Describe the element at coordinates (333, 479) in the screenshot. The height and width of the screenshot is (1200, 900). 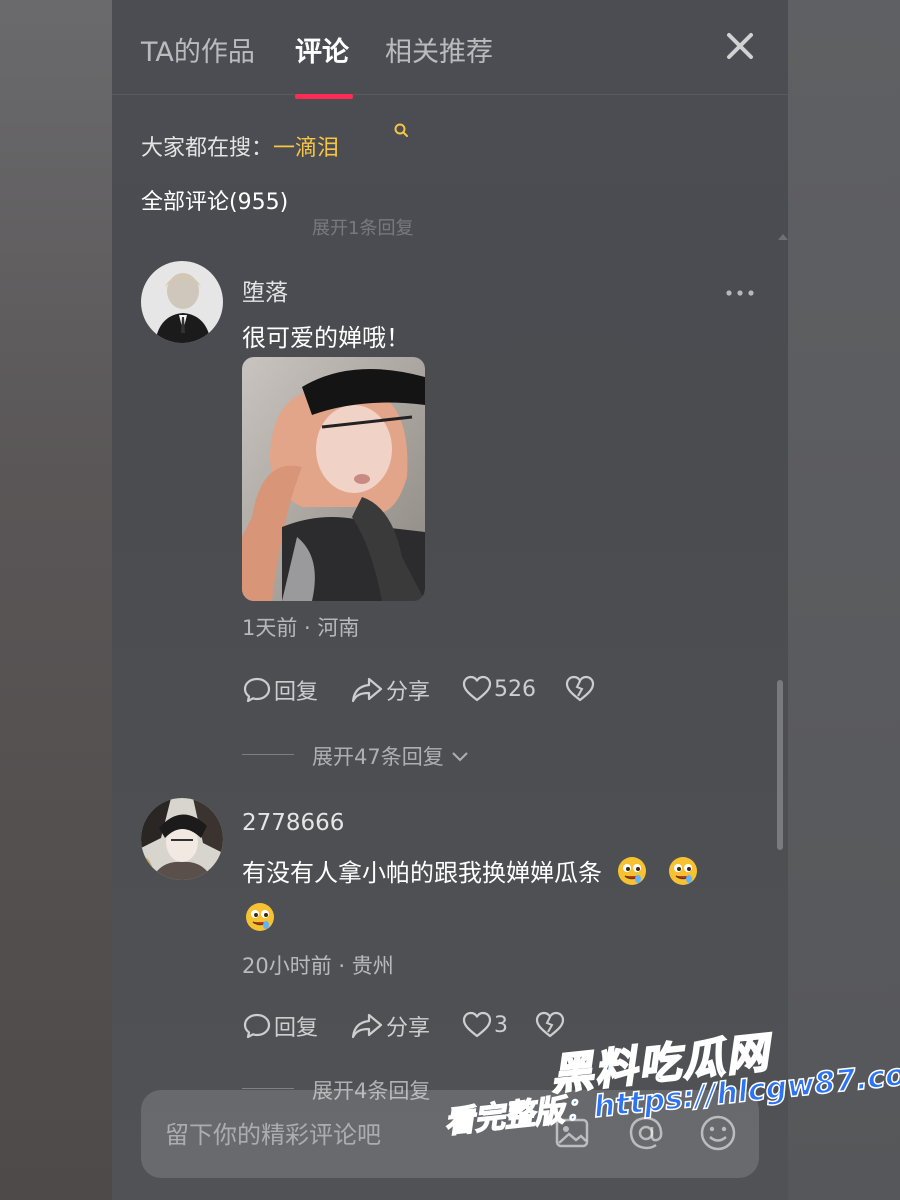
I see `comment-image` at that location.